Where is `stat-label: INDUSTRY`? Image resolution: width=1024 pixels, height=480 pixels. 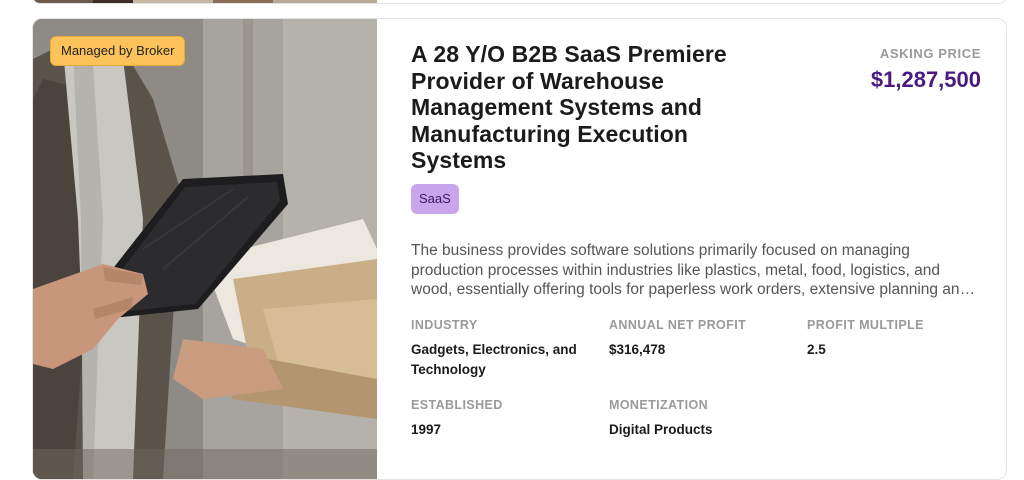 stat-label: INDUSTRY is located at coordinates (444, 325).